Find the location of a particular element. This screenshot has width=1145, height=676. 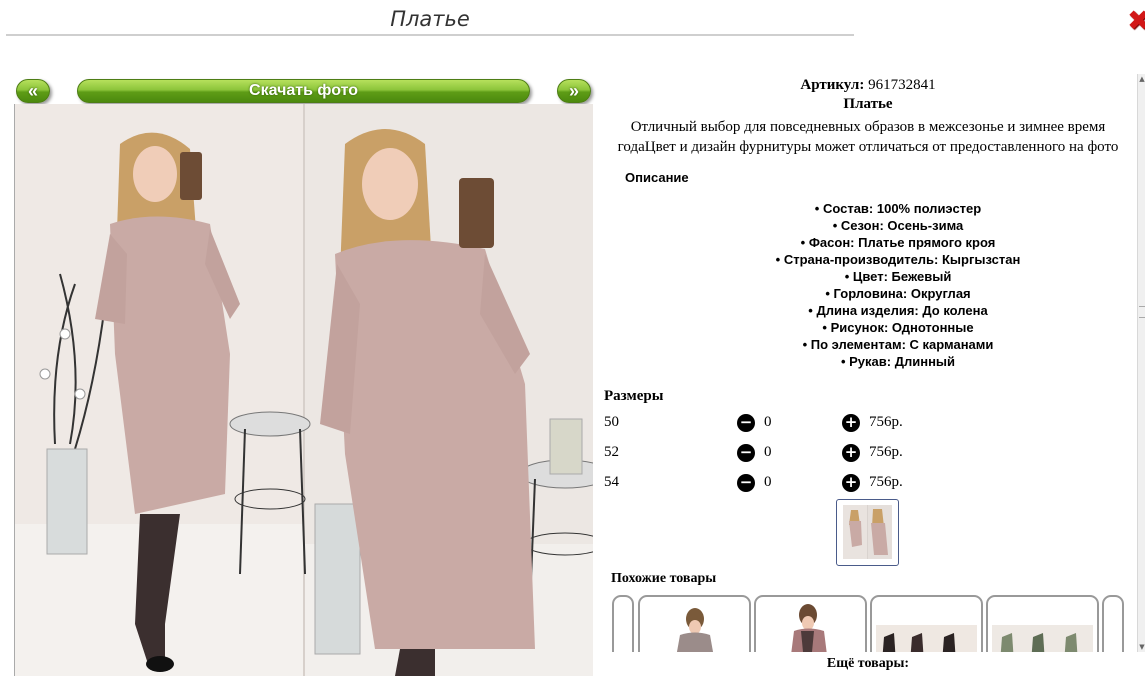

size-value: 50 is located at coordinates (611, 422).